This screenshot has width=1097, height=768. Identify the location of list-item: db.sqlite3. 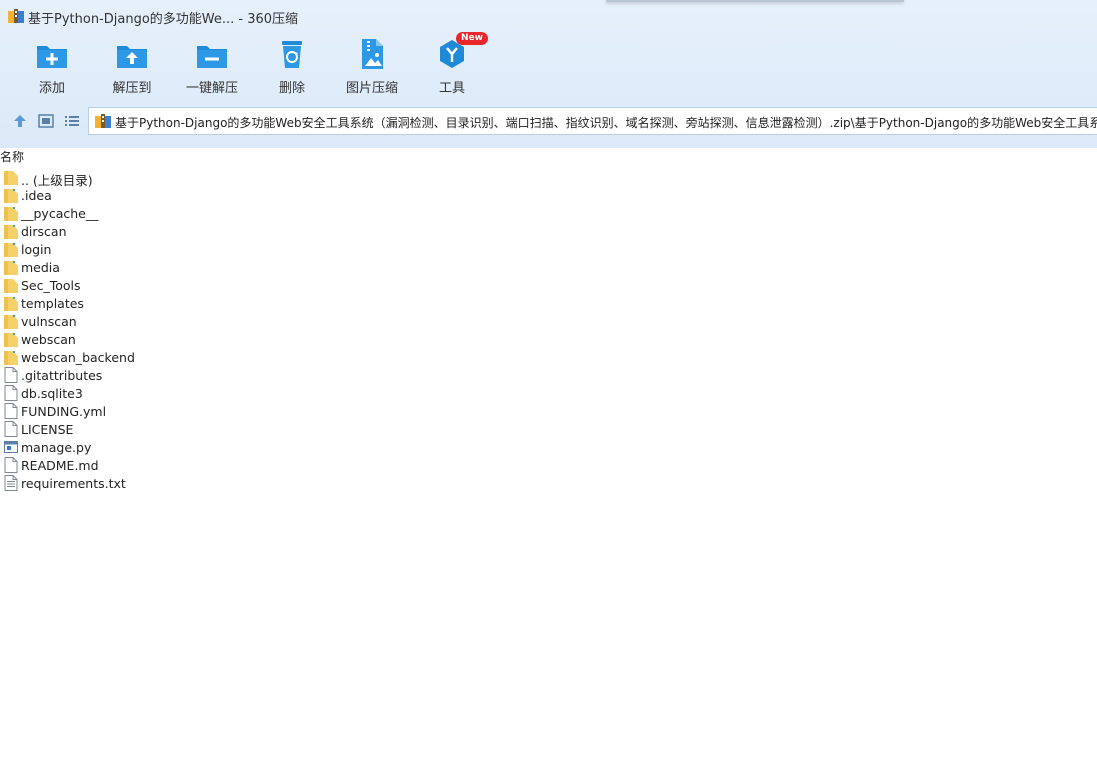
(300, 393).